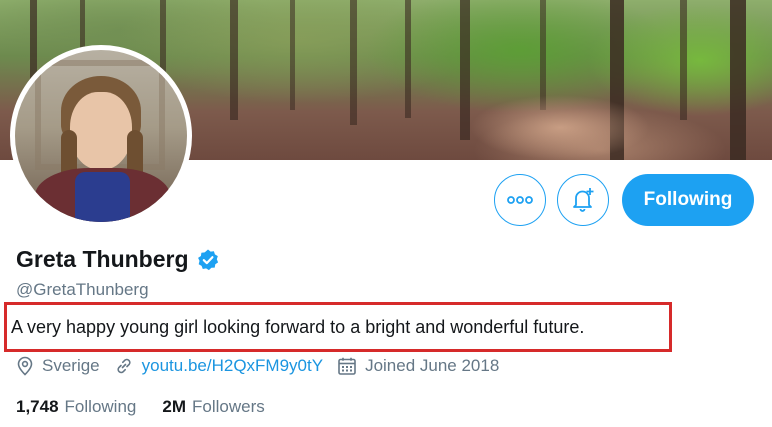  Describe the element at coordinates (432, 365) in the screenshot. I see `joined-text: Joined June 2018` at that location.